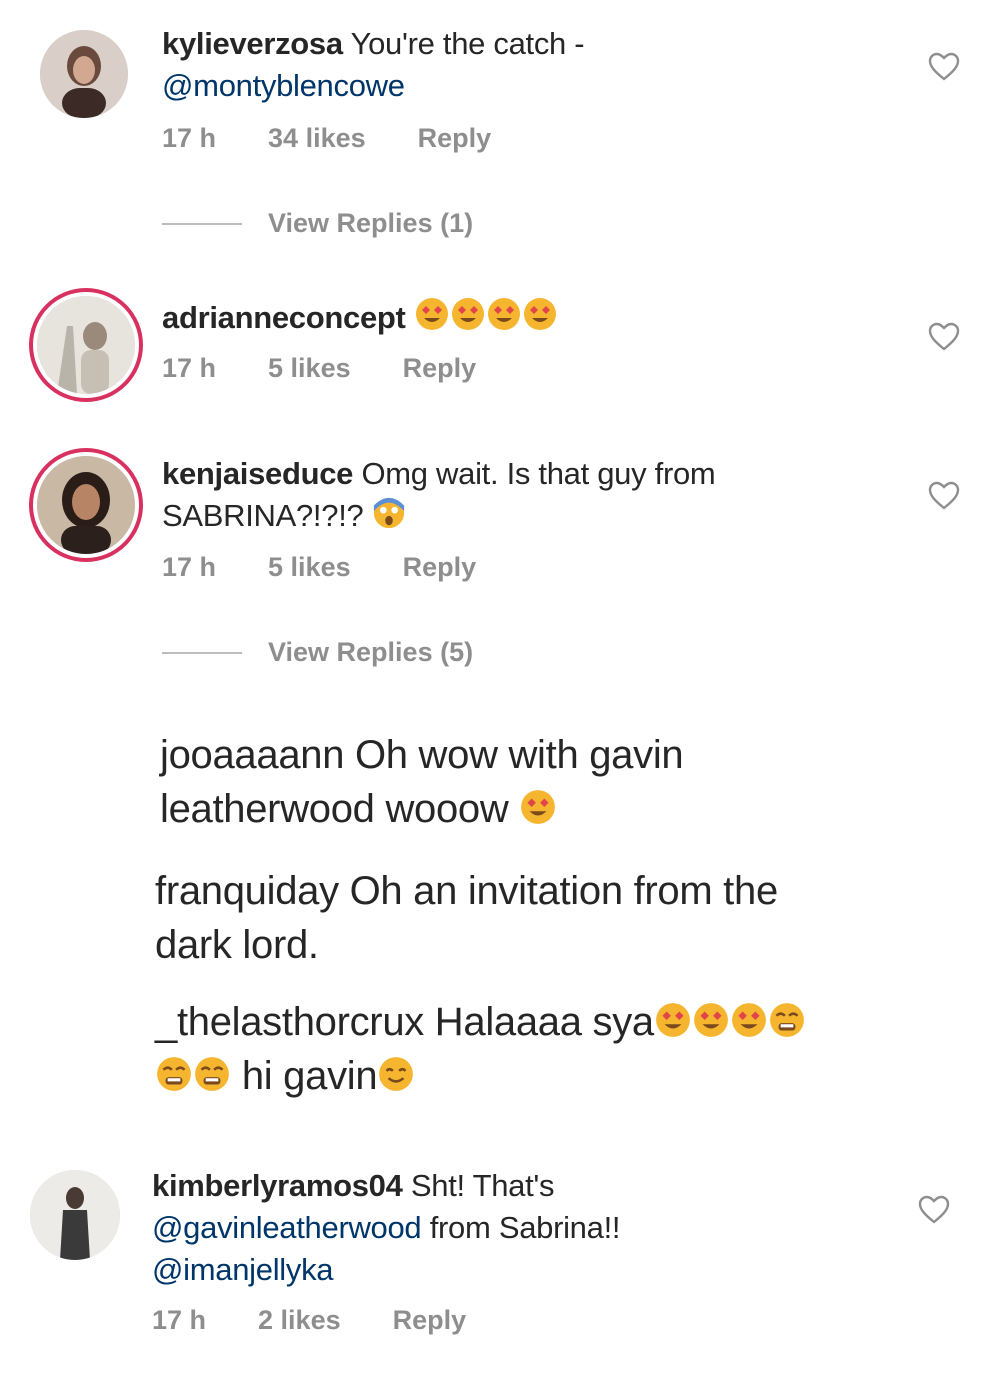 This screenshot has height=1394, width=1000. What do you see at coordinates (263, 515) in the screenshot?
I see `comment-body-line2: SABRINA?!?!?` at bounding box center [263, 515].